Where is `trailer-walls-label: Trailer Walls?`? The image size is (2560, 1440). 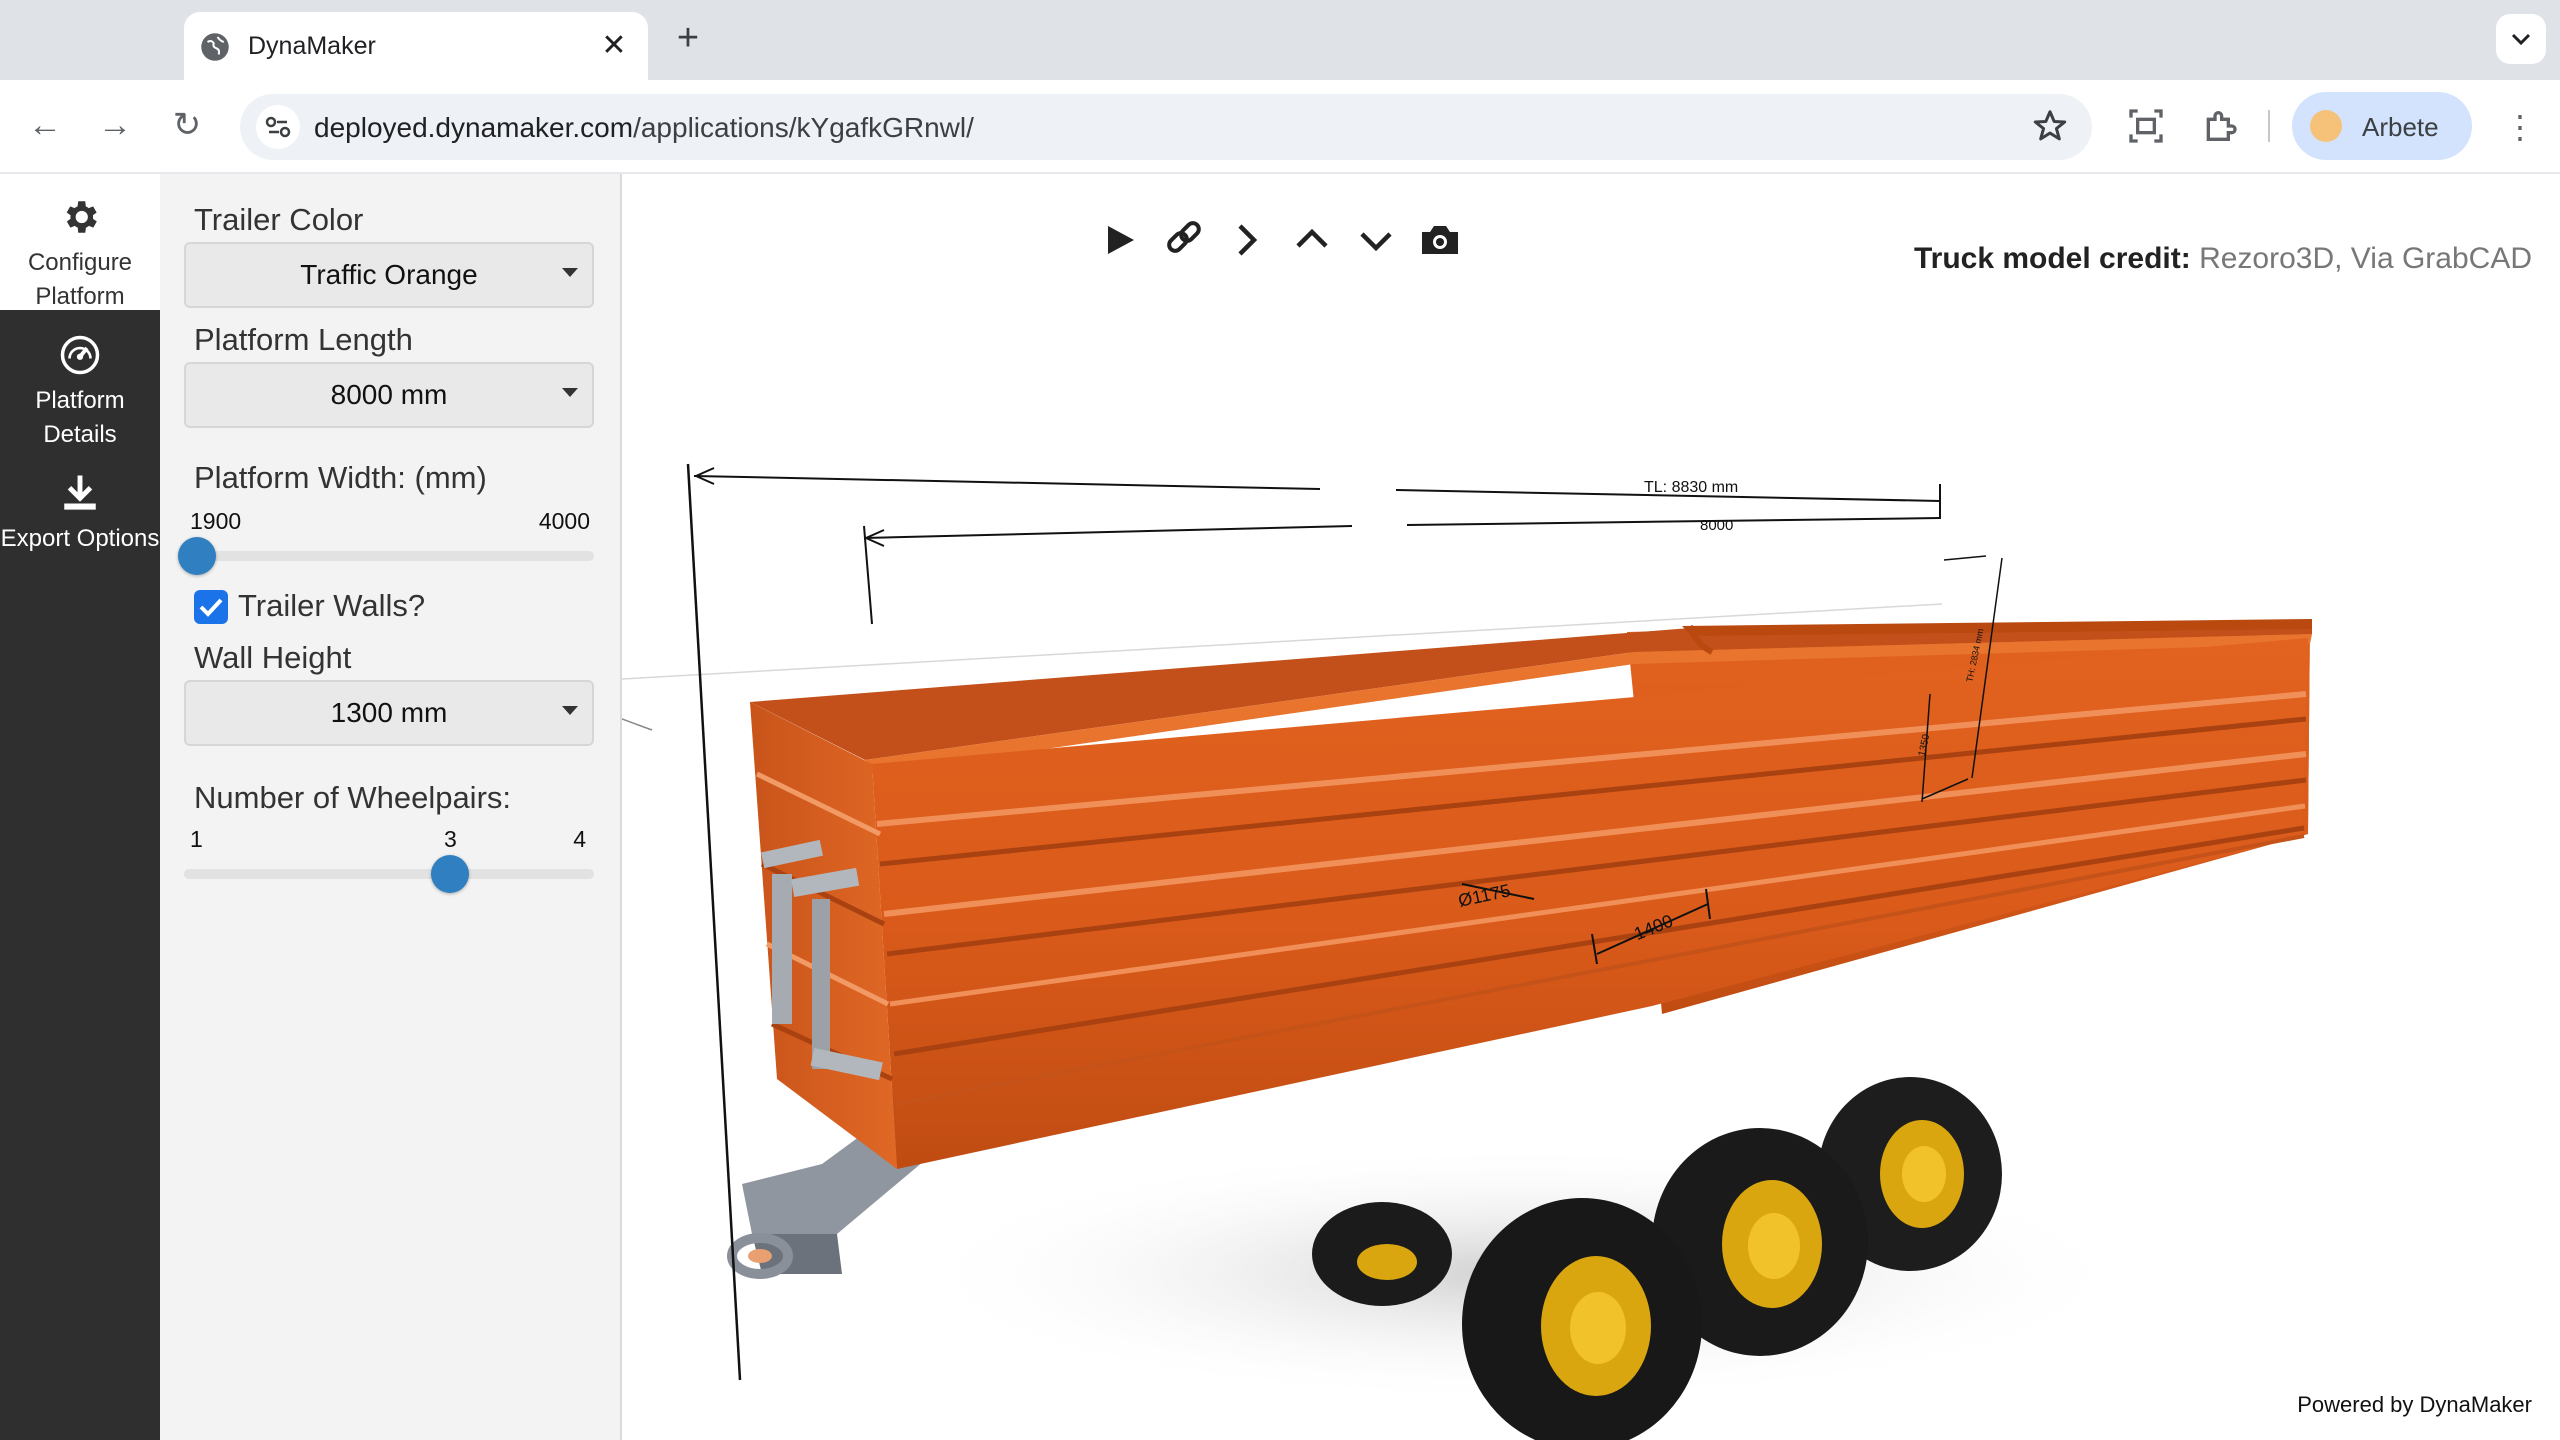
trailer-walls-label: Trailer Walls? is located at coordinates (332, 605).